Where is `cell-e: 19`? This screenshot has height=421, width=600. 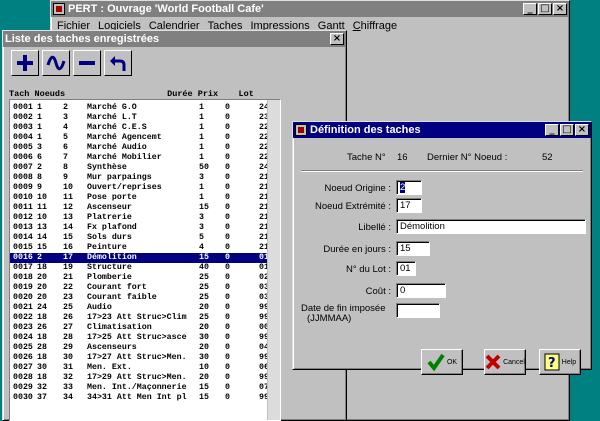 cell-e: 19 is located at coordinates (68, 267).